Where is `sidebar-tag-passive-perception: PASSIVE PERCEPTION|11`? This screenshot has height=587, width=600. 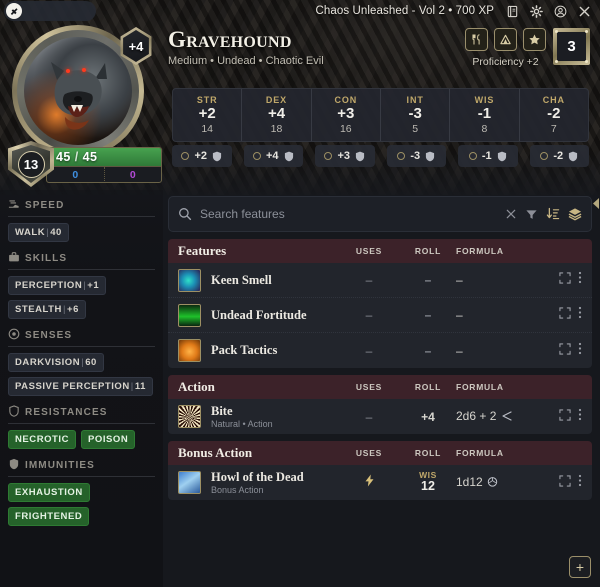 sidebar-tag-passive-perception: PASSIVE PERCEPTION|11 is located at coordinates (80, 386).